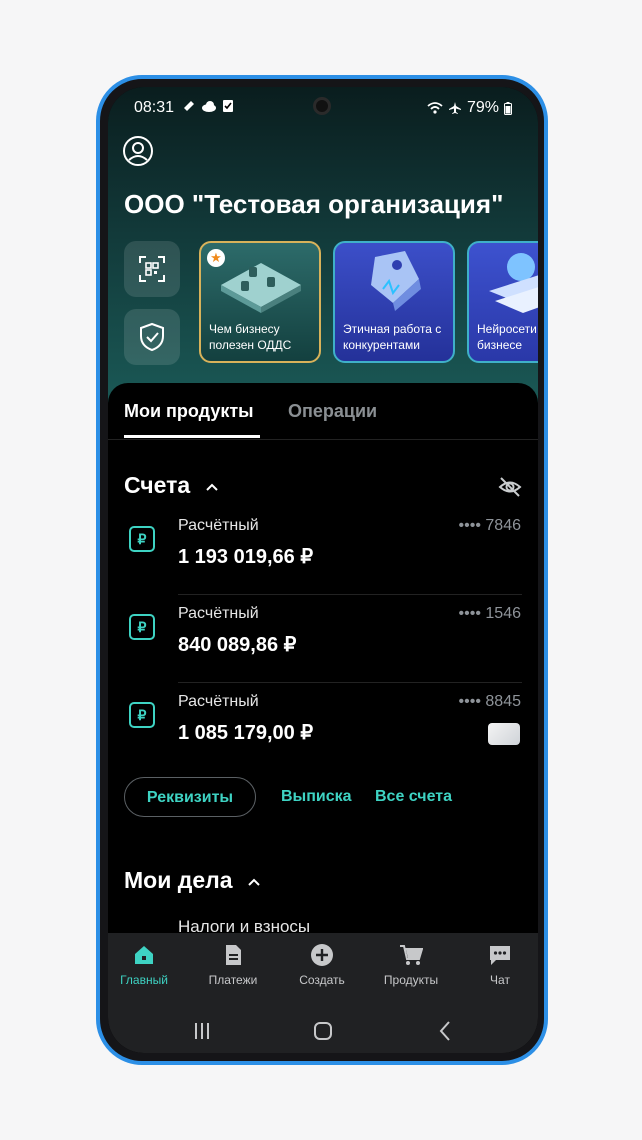 The width and height of the screenshot is (642, 1140). I want to click on tab-operations: Операции, so click(332, 411).